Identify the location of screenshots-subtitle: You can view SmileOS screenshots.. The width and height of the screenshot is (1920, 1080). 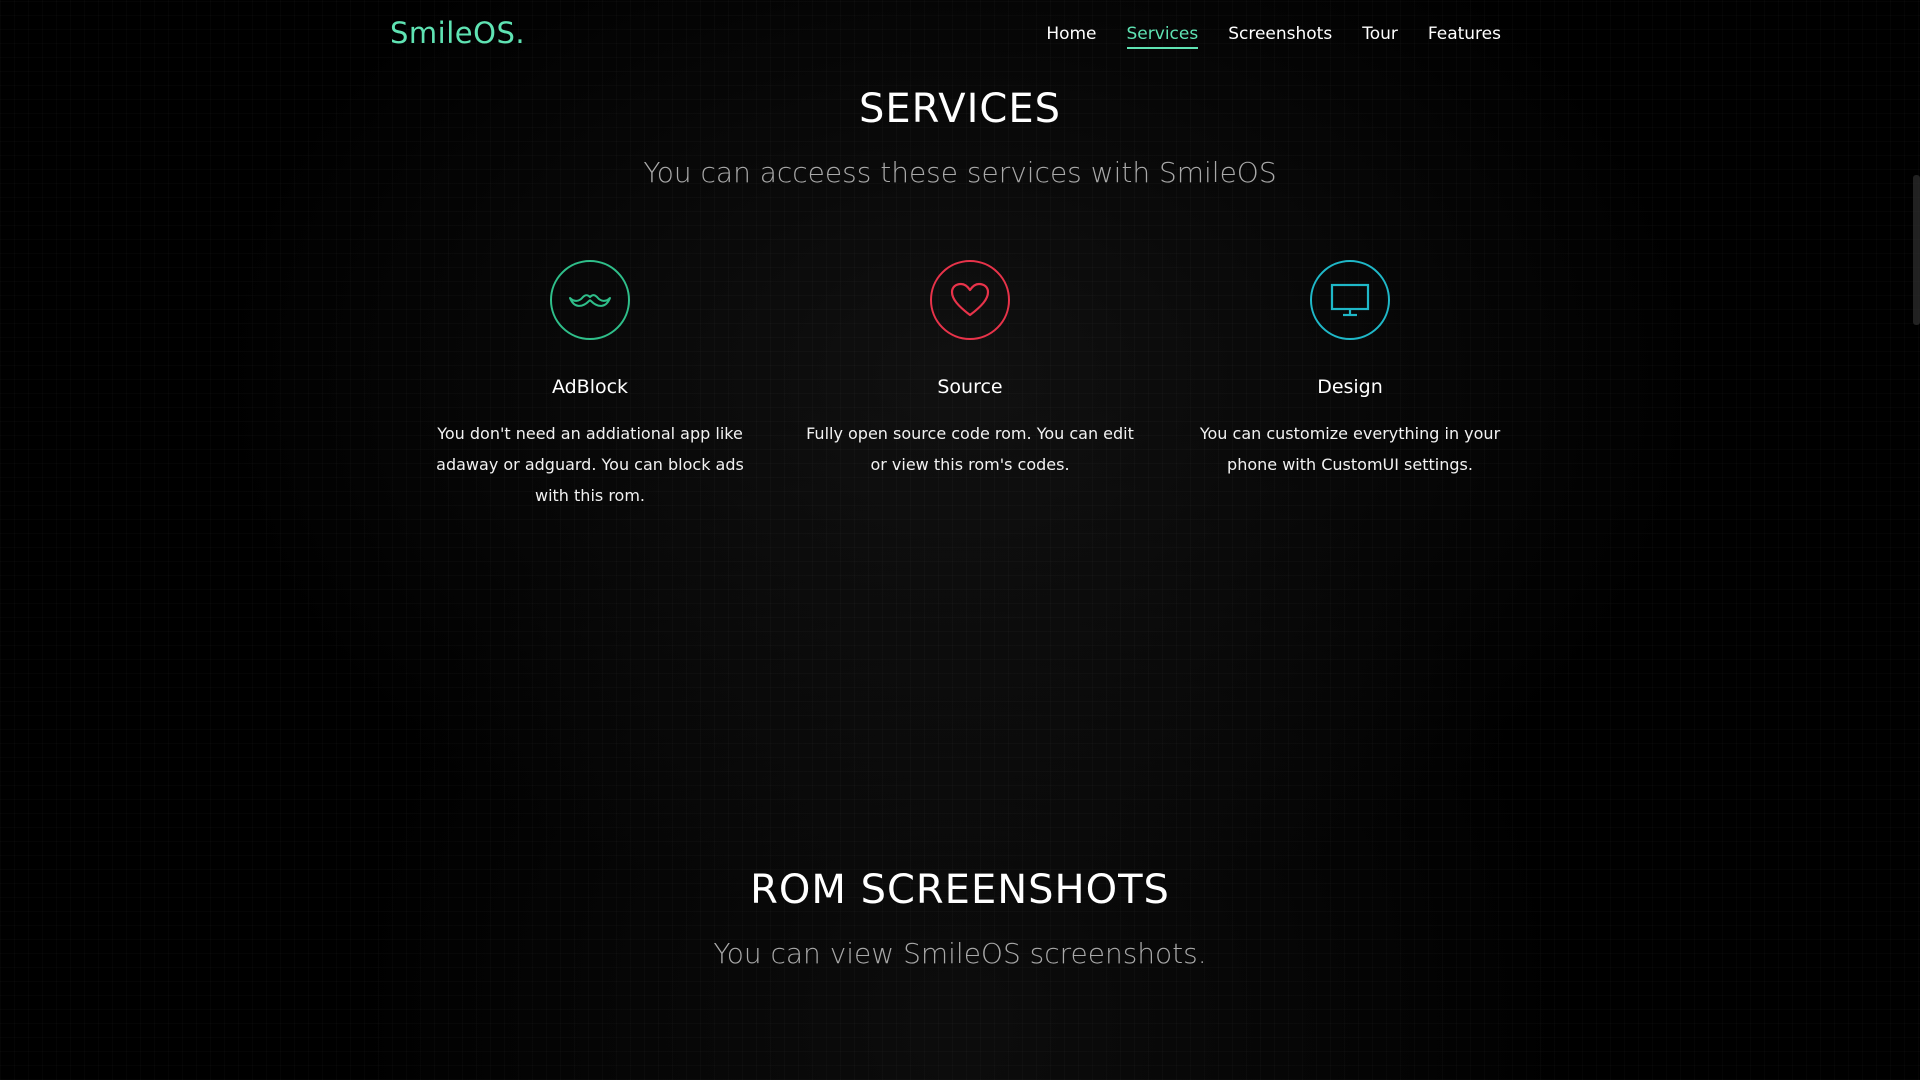
(960, 953).